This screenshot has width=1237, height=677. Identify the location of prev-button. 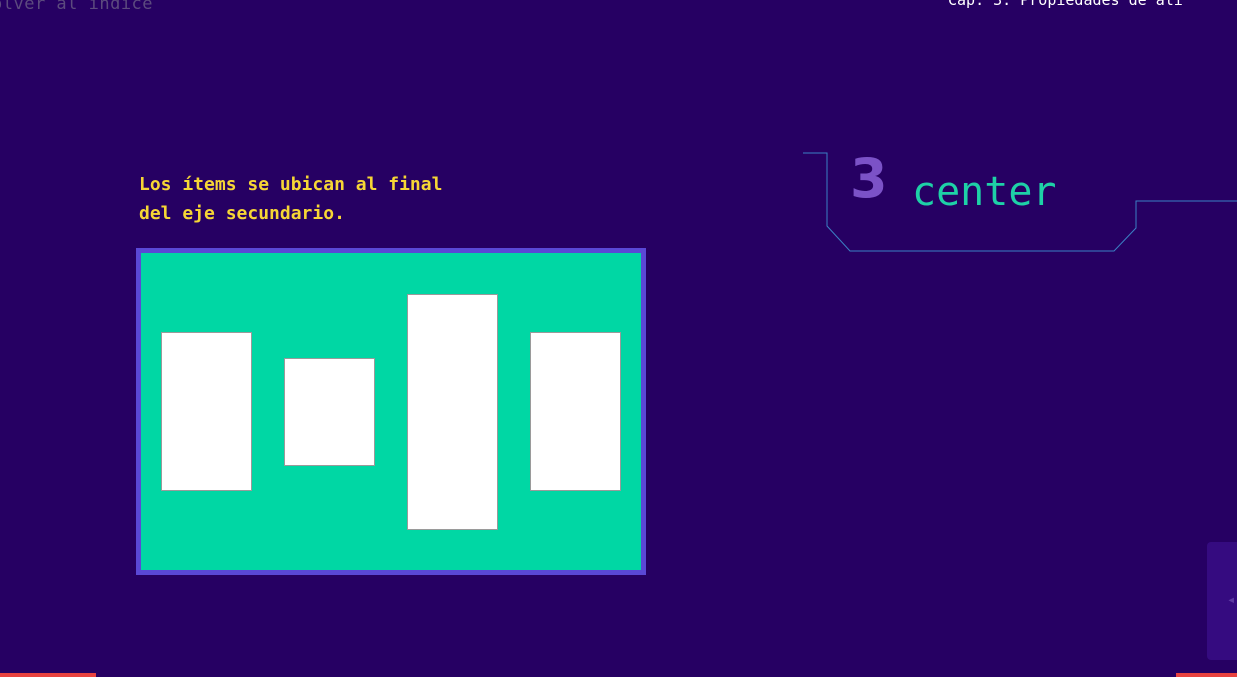
(48, 675).